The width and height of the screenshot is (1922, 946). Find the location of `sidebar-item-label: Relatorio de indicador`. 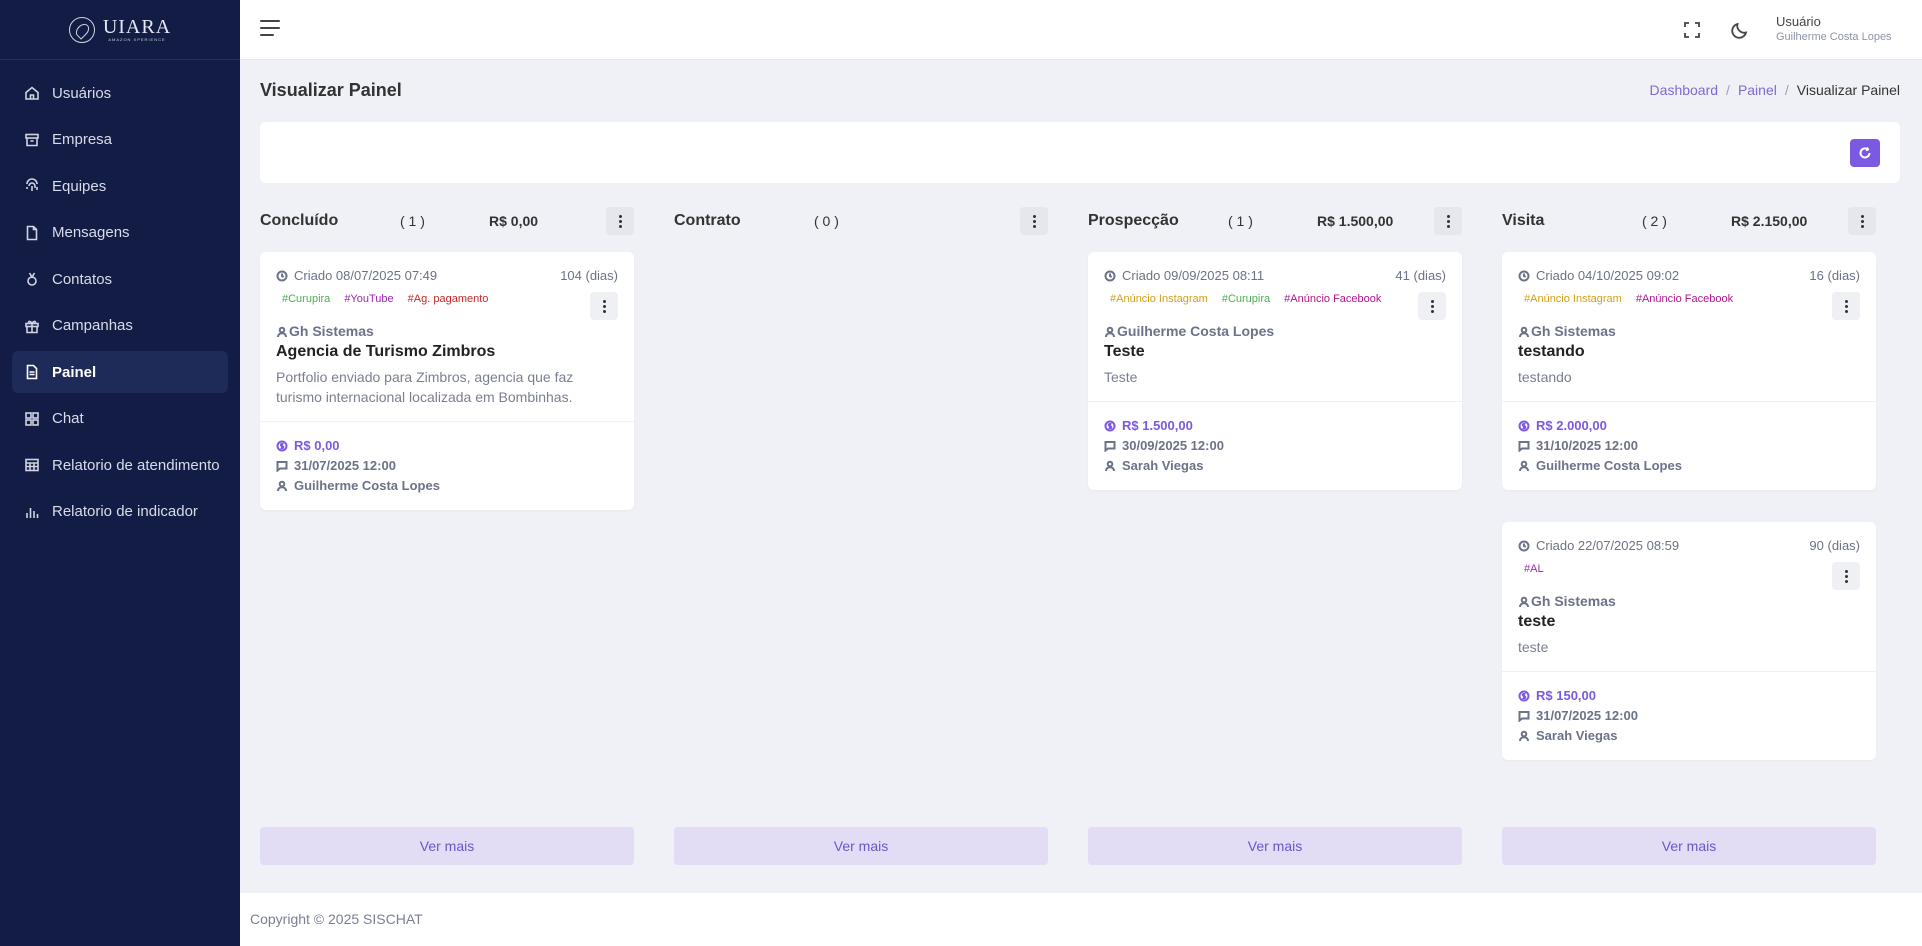

sidebar-item-label: Relatorio de indicador is located at coordinates (125, 511).